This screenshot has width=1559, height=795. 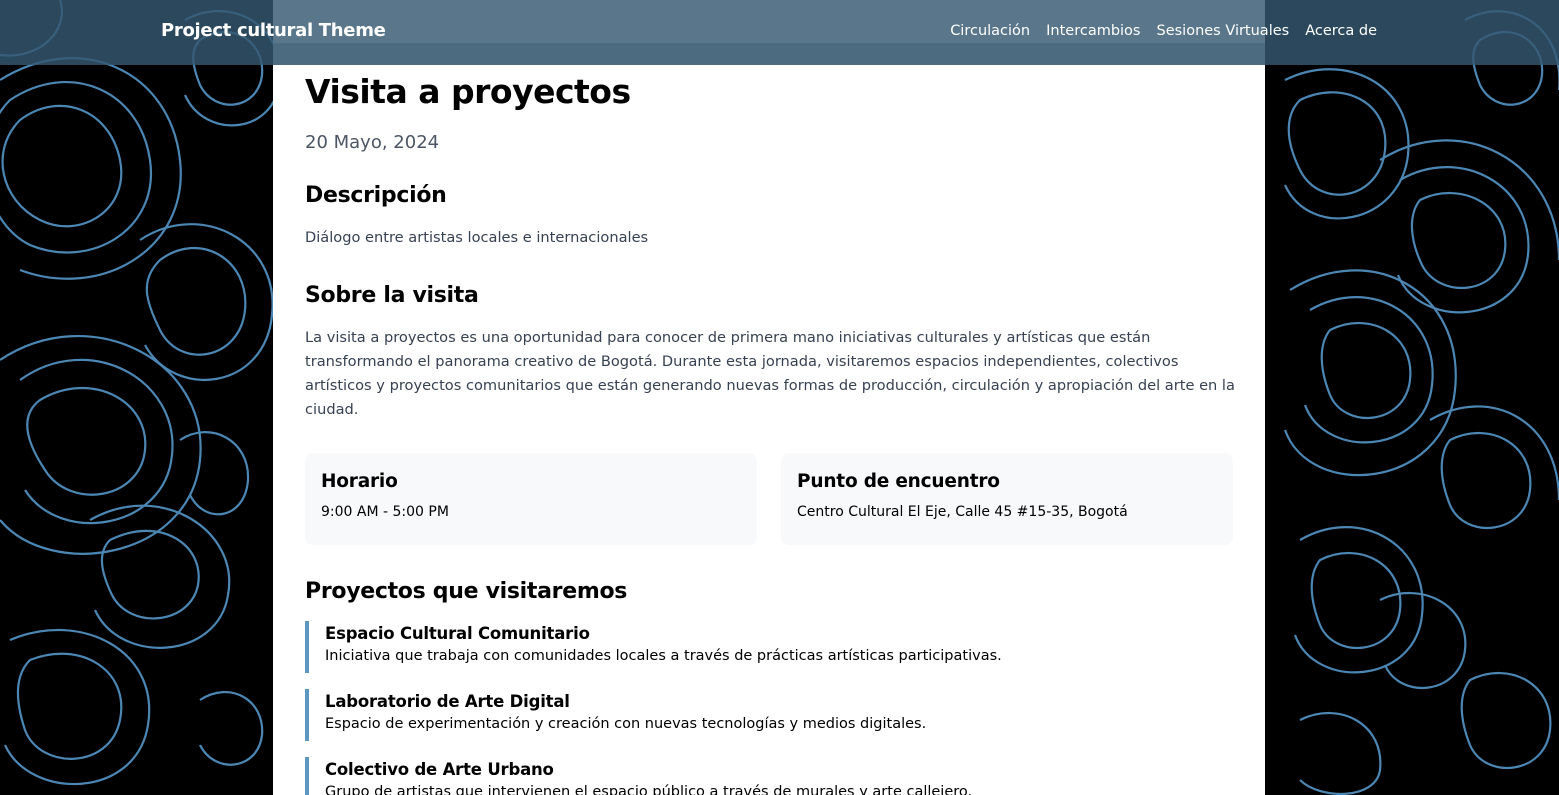 What do you see at coordinates (457, 633) in the screenshot?
I see `project-name: Espacio Cultural Comunitario` at bounding box center [457, 633].